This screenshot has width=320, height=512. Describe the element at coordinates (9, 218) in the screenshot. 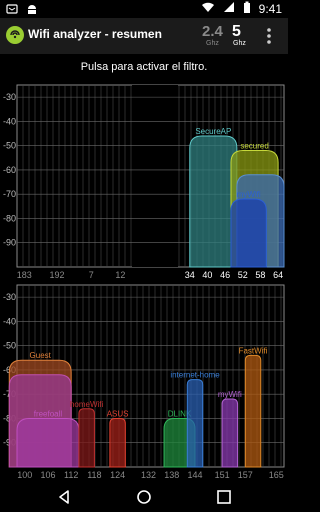

I see `y-tick-label: -80` at that location.